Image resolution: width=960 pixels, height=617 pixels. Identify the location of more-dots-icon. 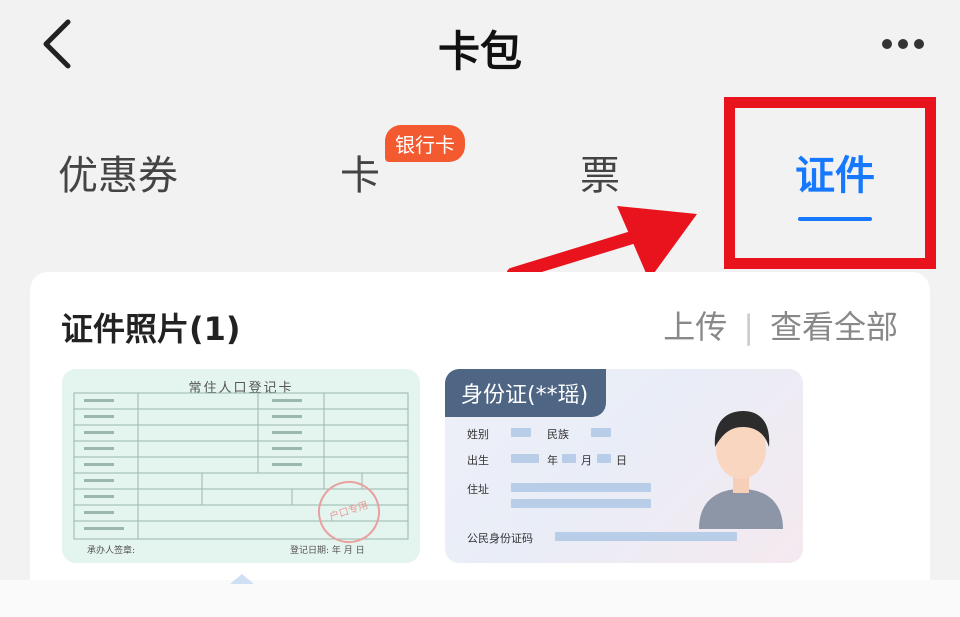
(903, 44).